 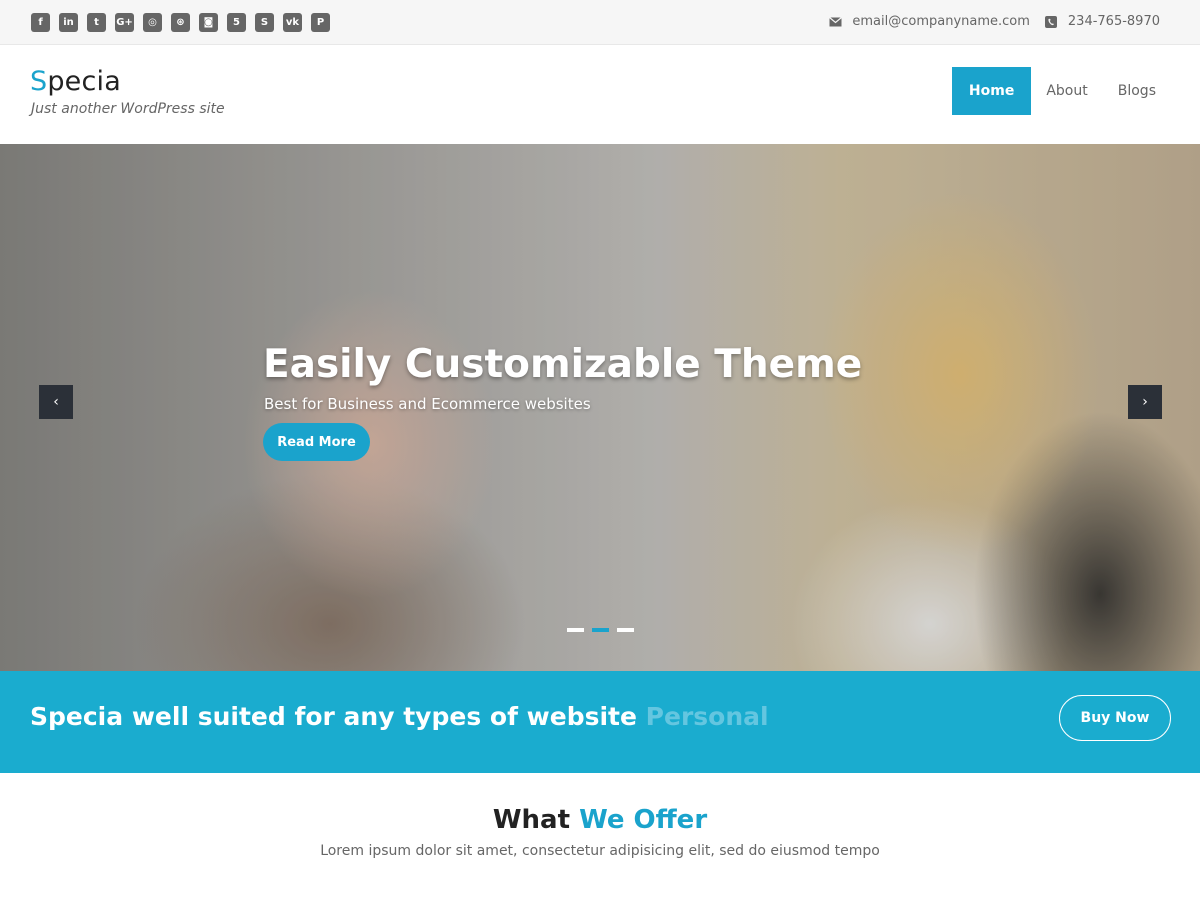 I want to click on phone-text: 234-765-8970, so click(x=1113, y=21).